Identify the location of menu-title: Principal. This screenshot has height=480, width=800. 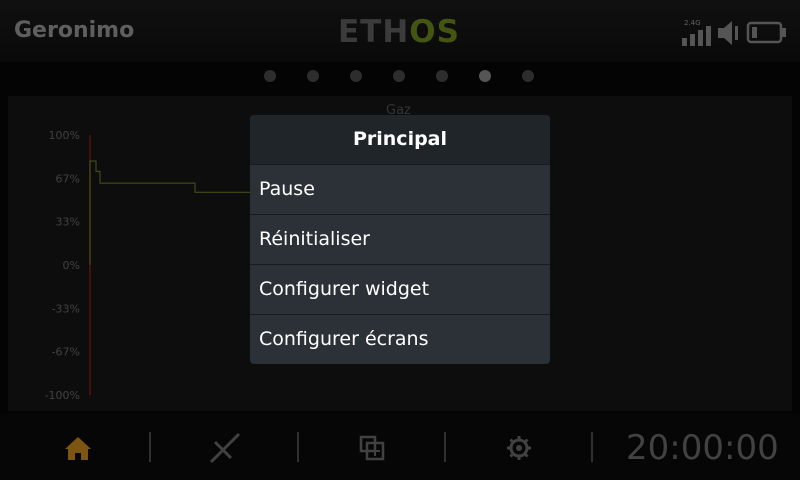
(400, 139).